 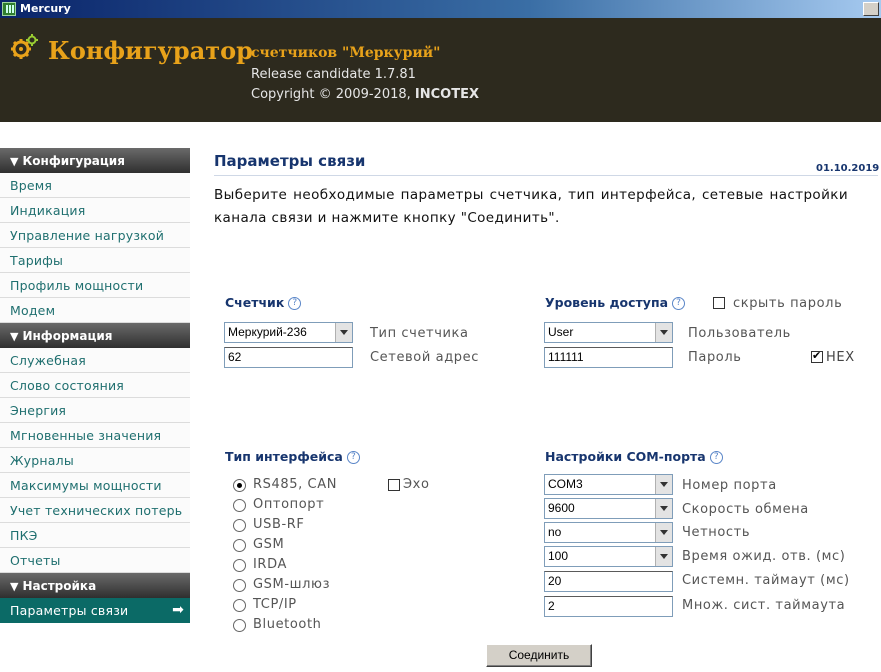 What do you see at coordinates (871, 9) in the screenshot?
I see `close-window-button` at bounding box center [871, 9].